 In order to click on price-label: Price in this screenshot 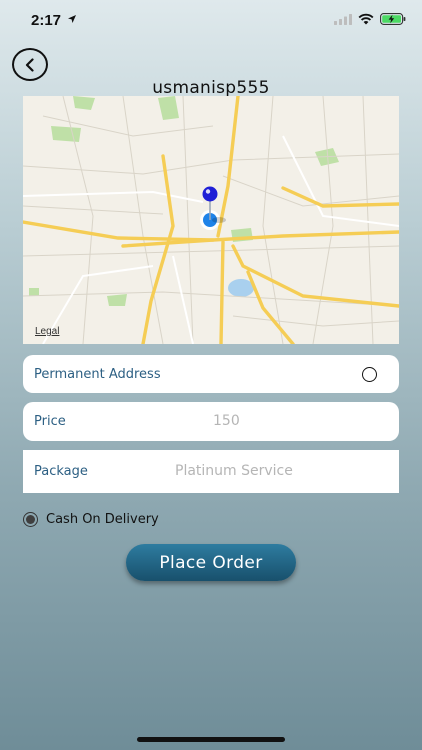, I will do `click(50, 421)`.